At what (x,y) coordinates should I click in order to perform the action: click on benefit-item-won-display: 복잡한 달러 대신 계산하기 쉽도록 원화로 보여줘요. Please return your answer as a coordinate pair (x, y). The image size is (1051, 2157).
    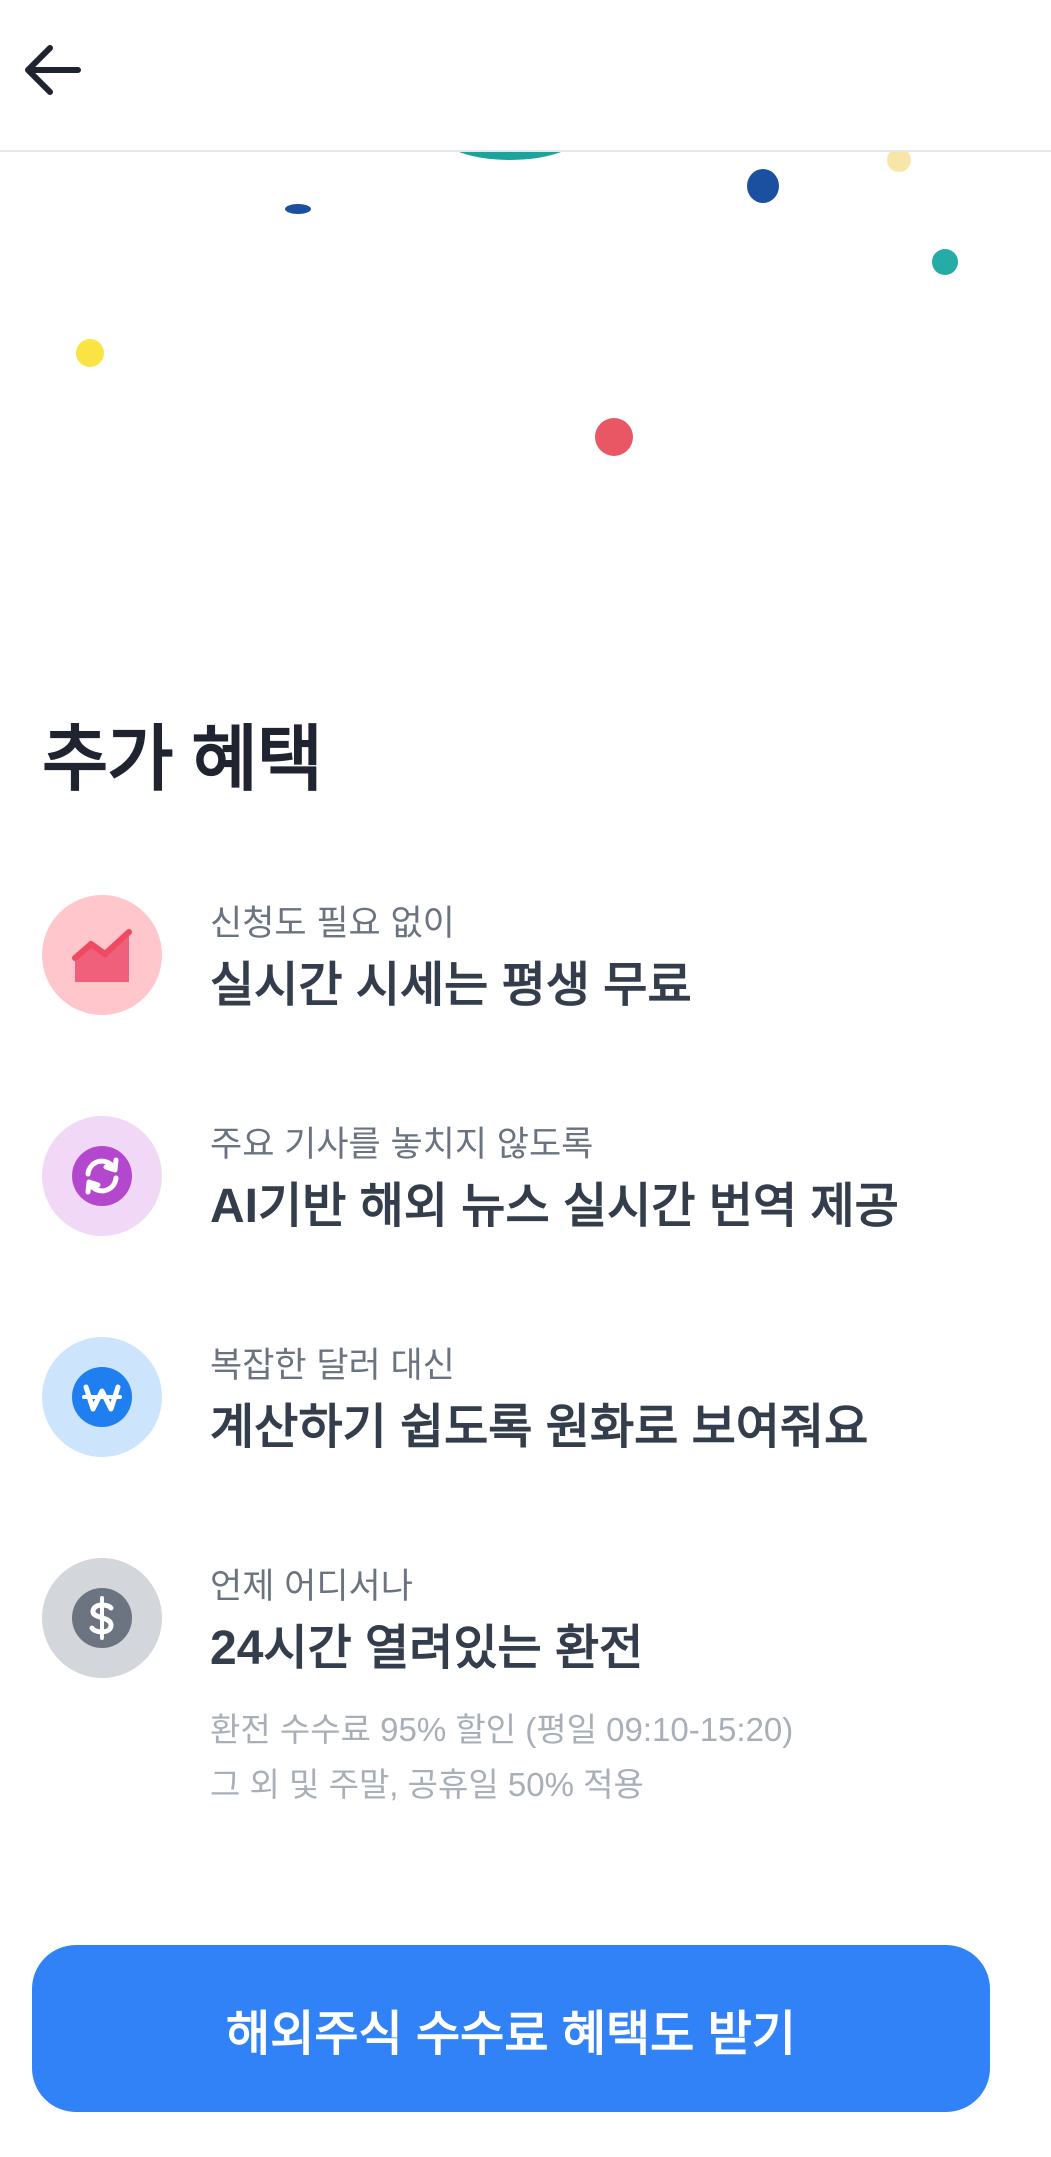
    Looking at the image, I should click on (532, 1402).